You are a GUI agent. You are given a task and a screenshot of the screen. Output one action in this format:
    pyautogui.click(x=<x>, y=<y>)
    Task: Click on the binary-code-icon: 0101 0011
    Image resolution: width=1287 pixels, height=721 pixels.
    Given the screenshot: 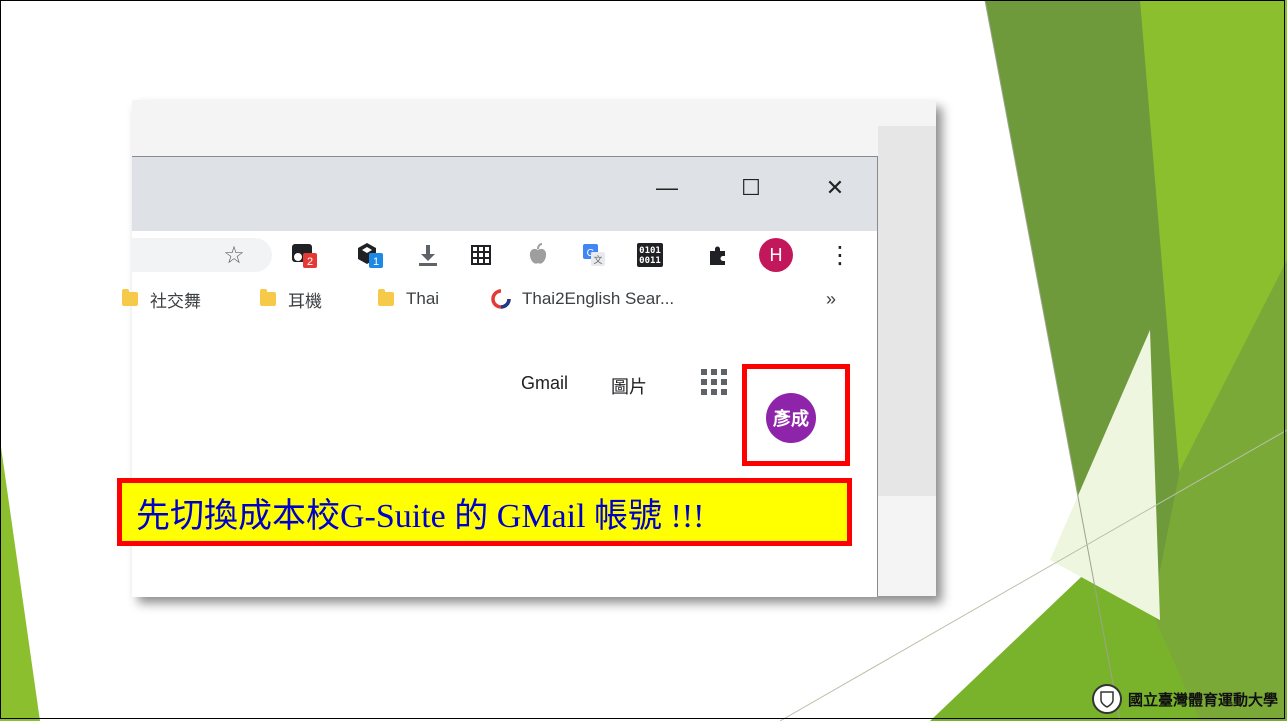 What is the action you would take?
    pyautogui.click(x=650, y=255)
    